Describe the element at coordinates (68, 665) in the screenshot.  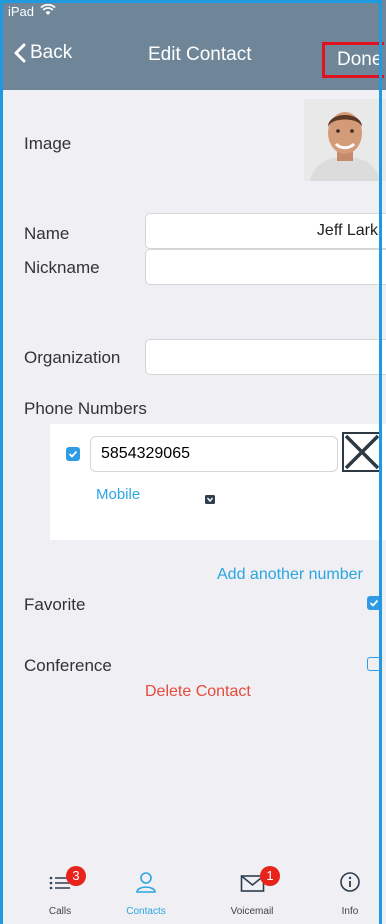
I see `conference-label: Conference` at that location.